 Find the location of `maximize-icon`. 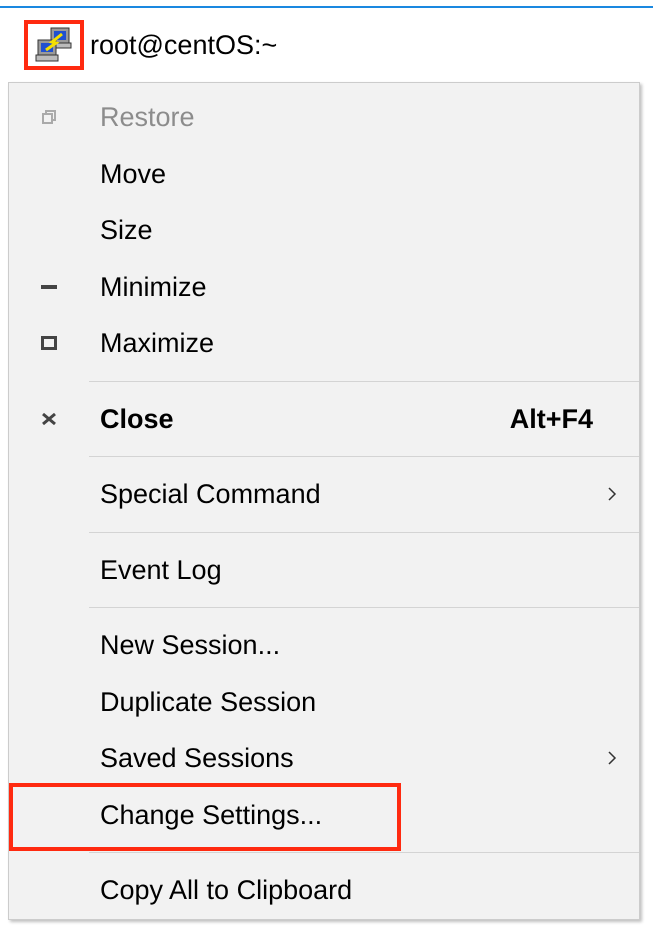

maximize-icon is located at coordinates (49, 343).